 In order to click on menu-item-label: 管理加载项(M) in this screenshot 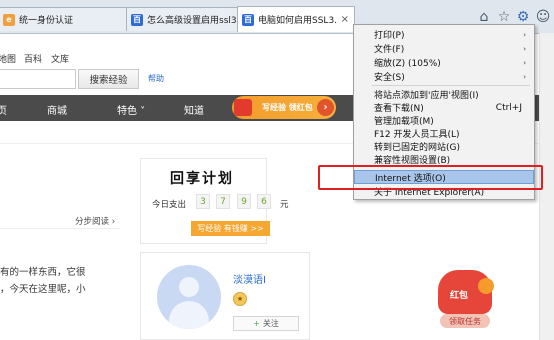, I will do `click(404, 122)`.